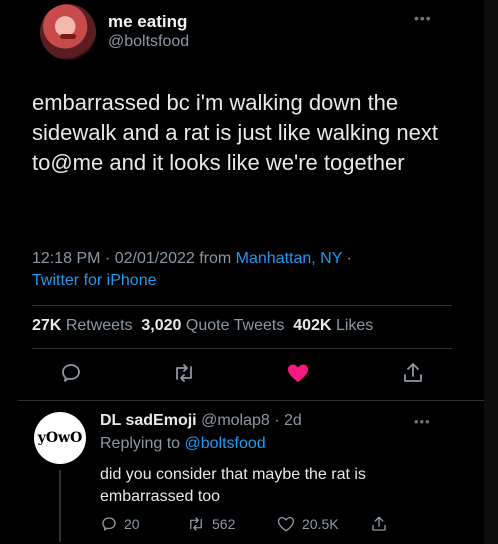 The image size is (498, 544). I want to click on reply-author-name: DL sadEmoji, so click(148, 420).